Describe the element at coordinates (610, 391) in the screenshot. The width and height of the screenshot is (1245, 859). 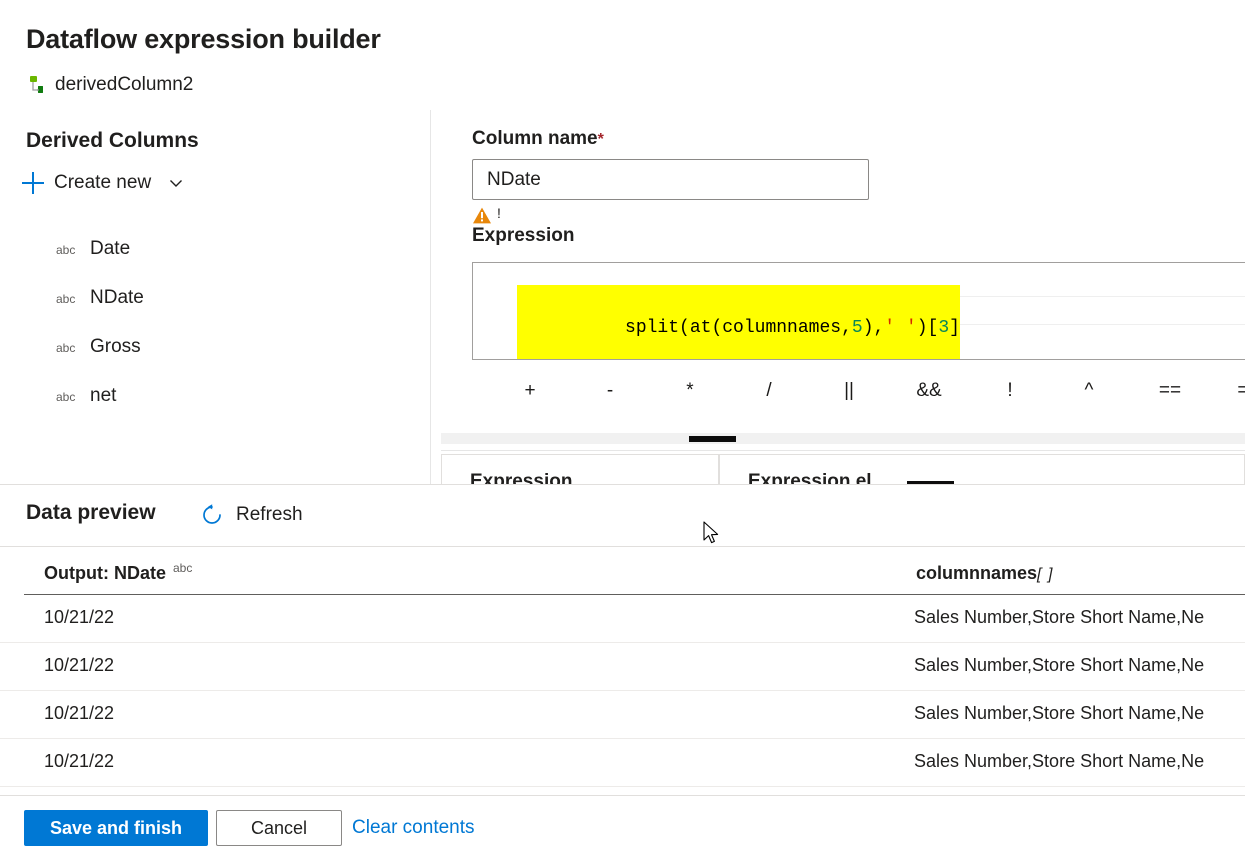
I see `operator-button-minus: -` at that location.